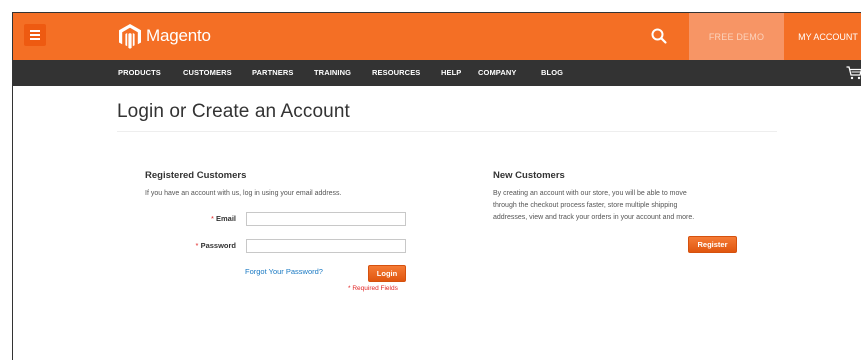 The height and width of the screenshot is (360, 861). What do you see at coordinates (853, 73) in the screenshot?
I see `cart-icon` at bounding box center [853, 73].